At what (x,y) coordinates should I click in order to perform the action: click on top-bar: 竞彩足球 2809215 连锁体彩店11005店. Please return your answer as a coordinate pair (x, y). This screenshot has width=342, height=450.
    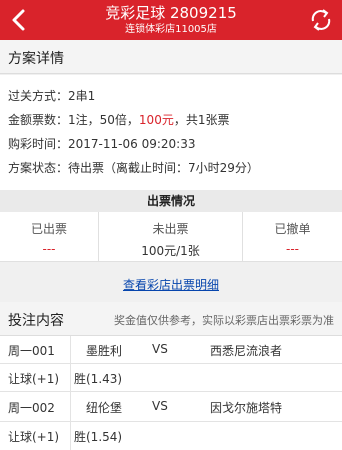
    Looking at the image, I should click on (171, 20).